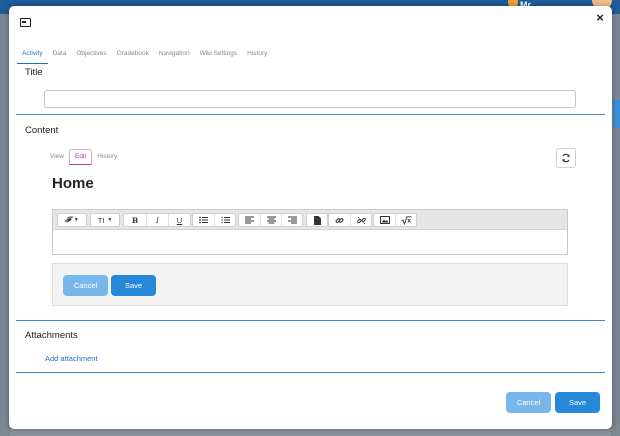  I want to click on align-left-icon, so click(249, 220).